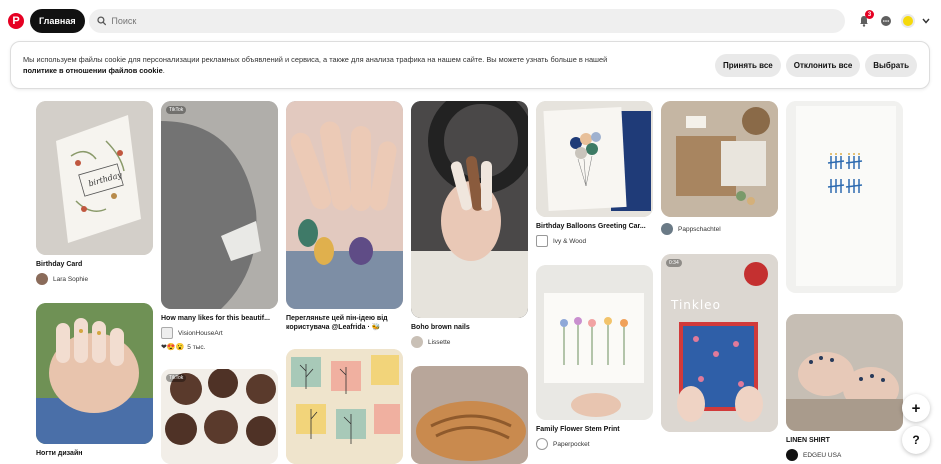 Image resolution: width=941 pixels, height=464 pixels. I want to click on account-menu-button, so click(926, 21).